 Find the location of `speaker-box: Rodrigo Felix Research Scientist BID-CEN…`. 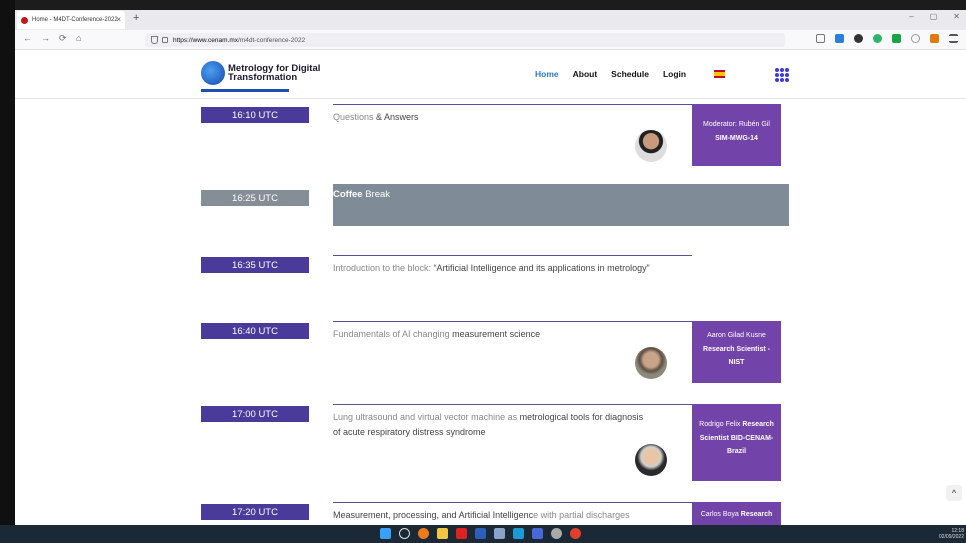

speaker-box: Rodrigo Felix Research Scientist BID-CEN… is located at coordinates (736, 442).